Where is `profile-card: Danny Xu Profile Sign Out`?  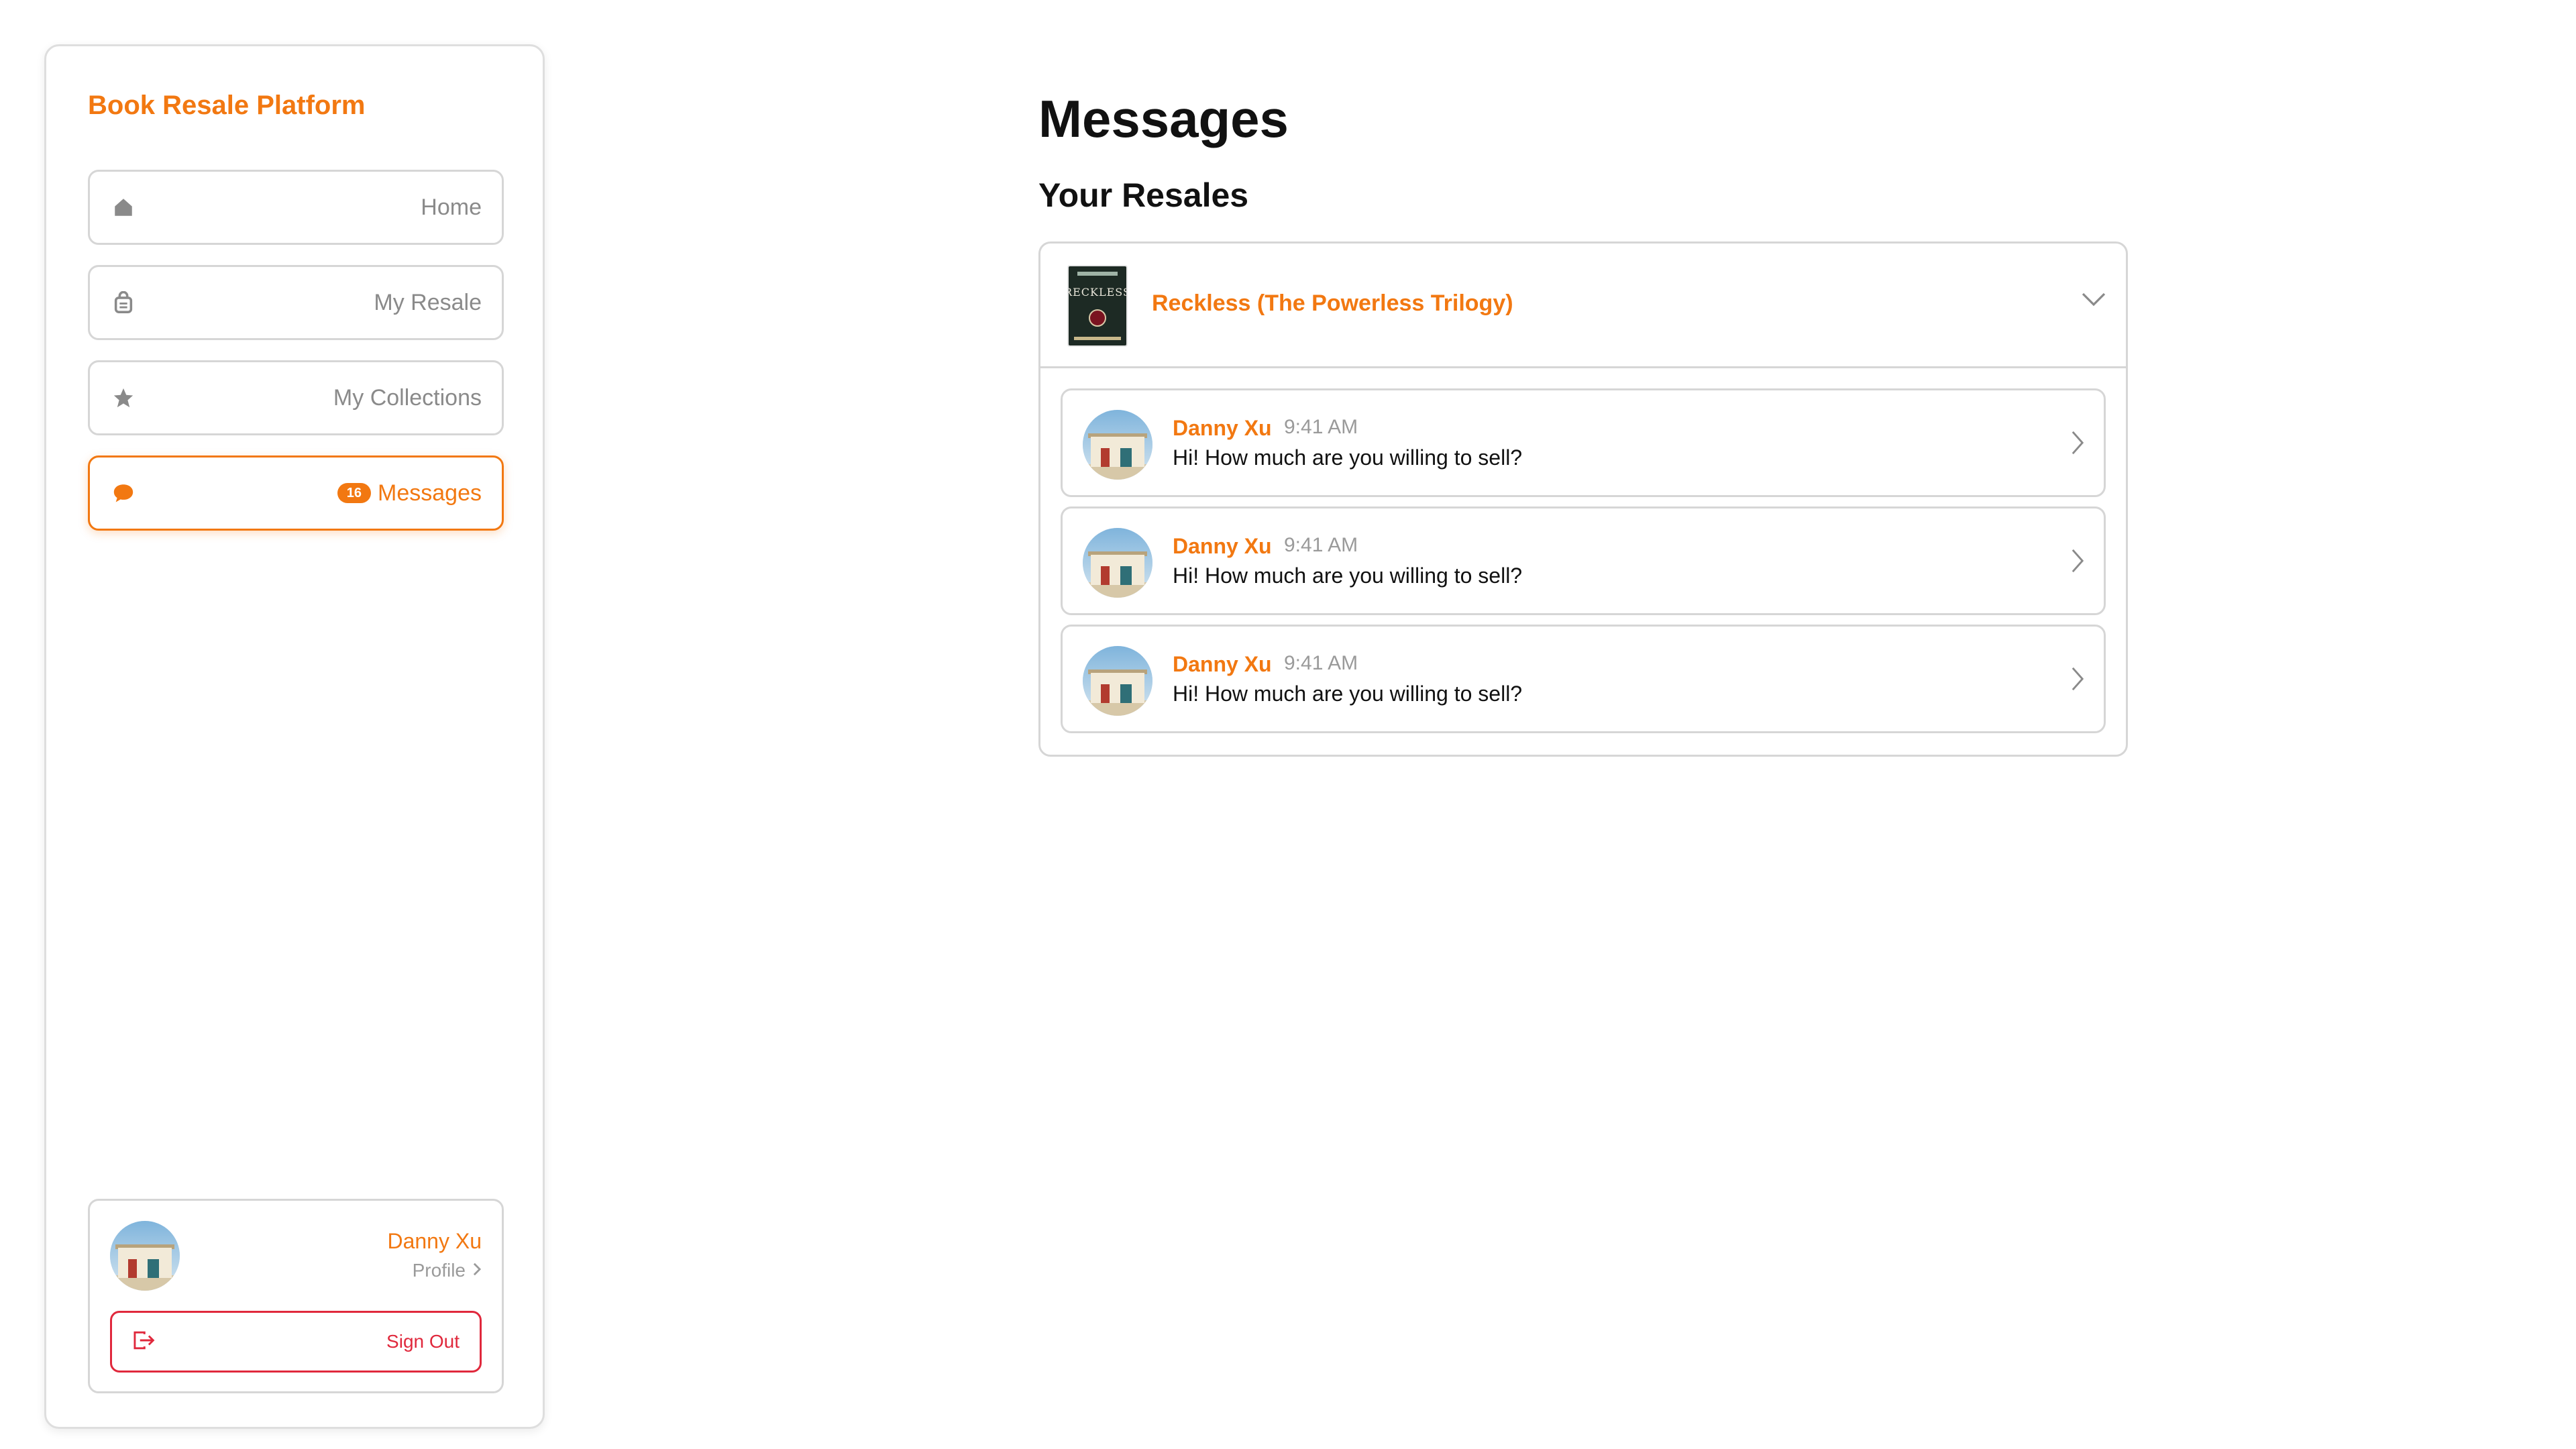
profile-card: Danny Xu Profile Sign Out is located at coordinates (296, 1296).